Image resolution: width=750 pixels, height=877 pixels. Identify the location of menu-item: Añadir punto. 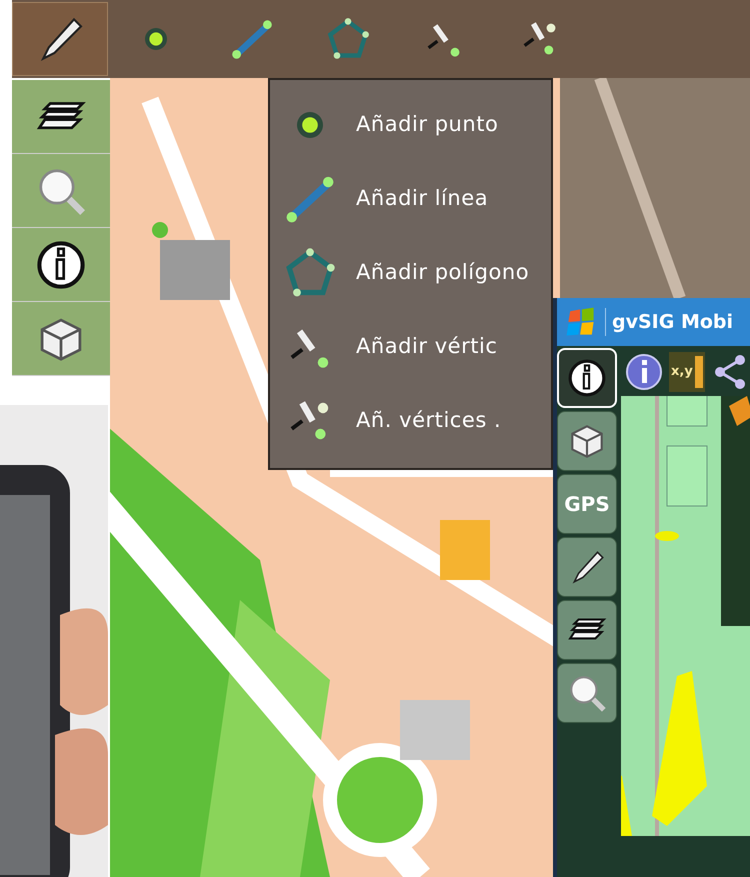
(410, 125).